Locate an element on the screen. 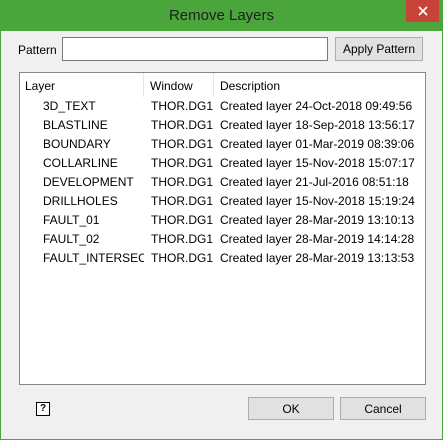 The image size is (443, 440). close-icon is located at coordinates (422, 11).